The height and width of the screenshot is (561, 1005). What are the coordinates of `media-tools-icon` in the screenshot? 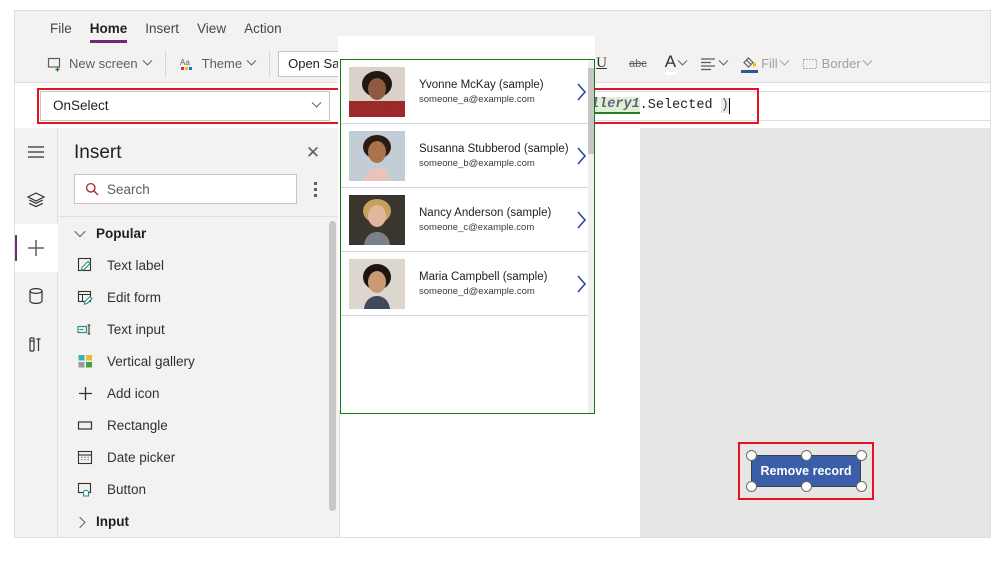 It's located at (36, 344).